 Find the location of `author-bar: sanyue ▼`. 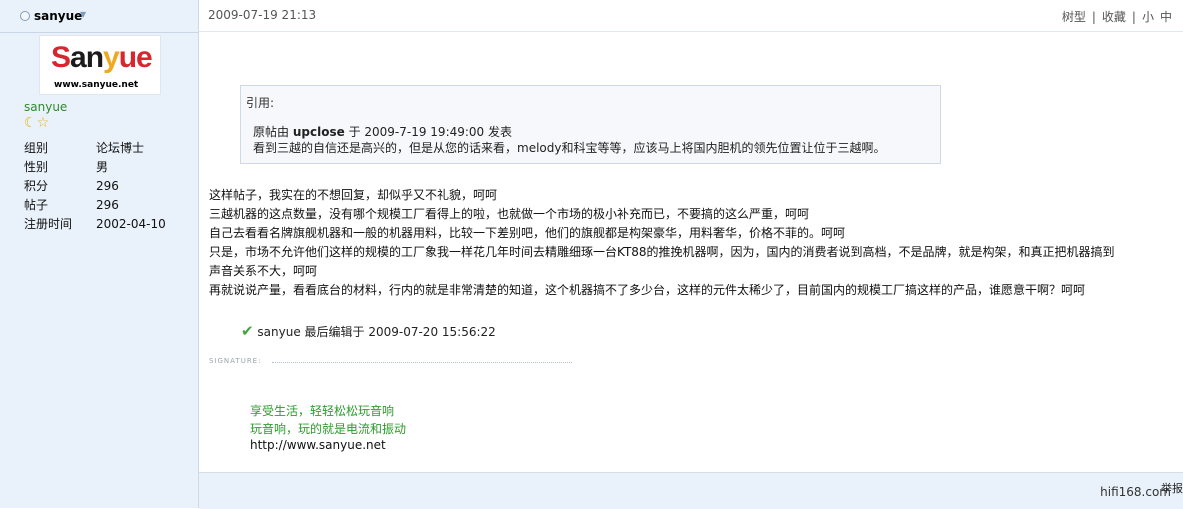

author-bar: sanyue ▼ is located at coordinates (99, 16).